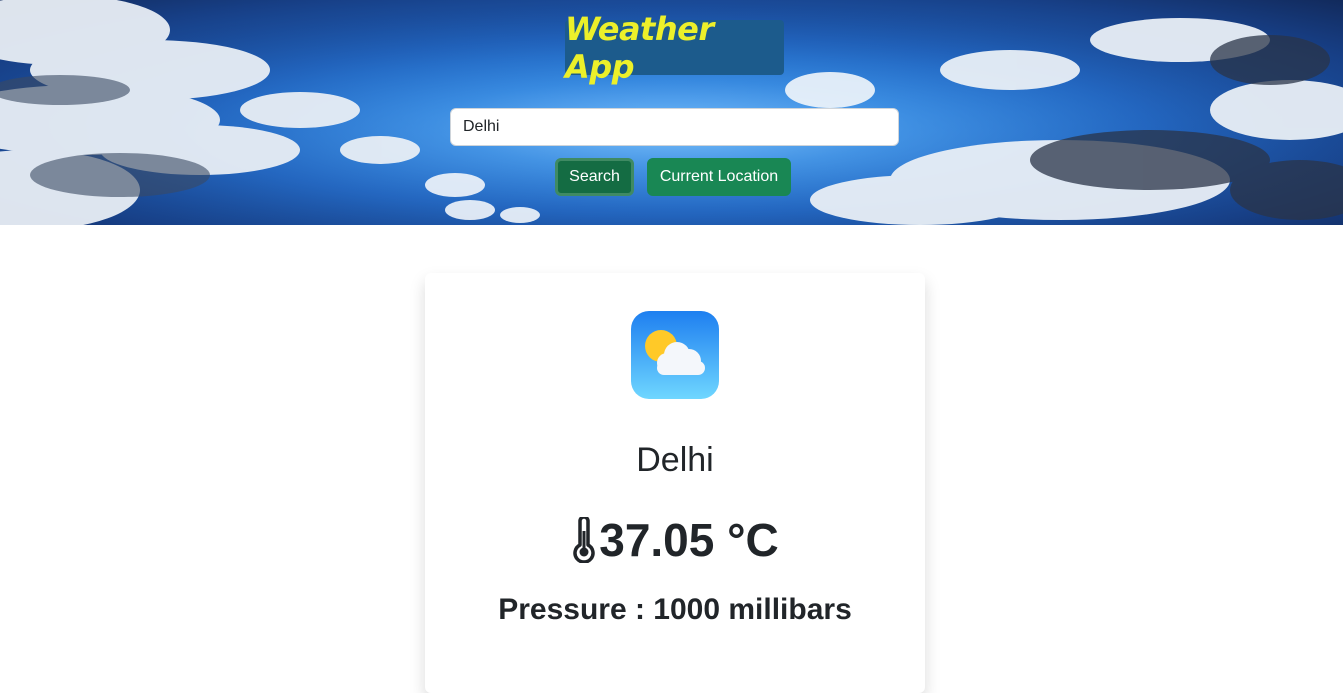  Describe the element at coordinates (719, 177) in the screenshot. I see `current-location-button: Current Location` at that location.